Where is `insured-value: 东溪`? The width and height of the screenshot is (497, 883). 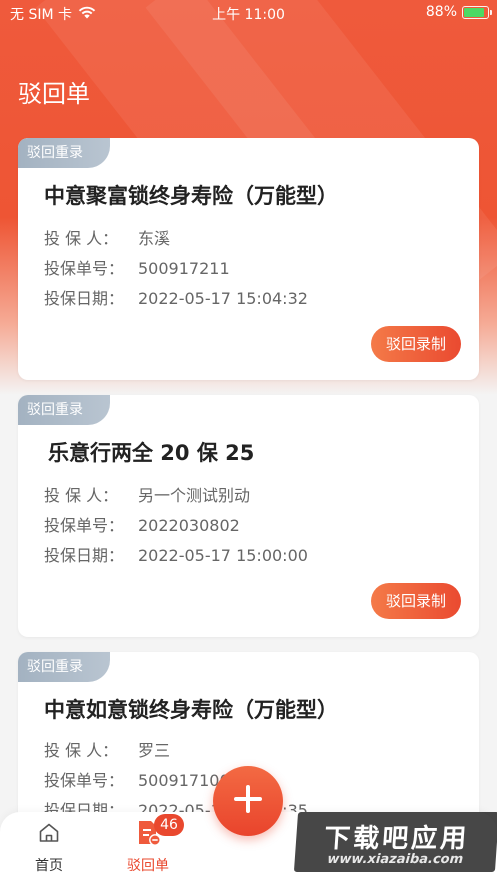
insured-value: 东溪 is located at coordinates (154, 238).